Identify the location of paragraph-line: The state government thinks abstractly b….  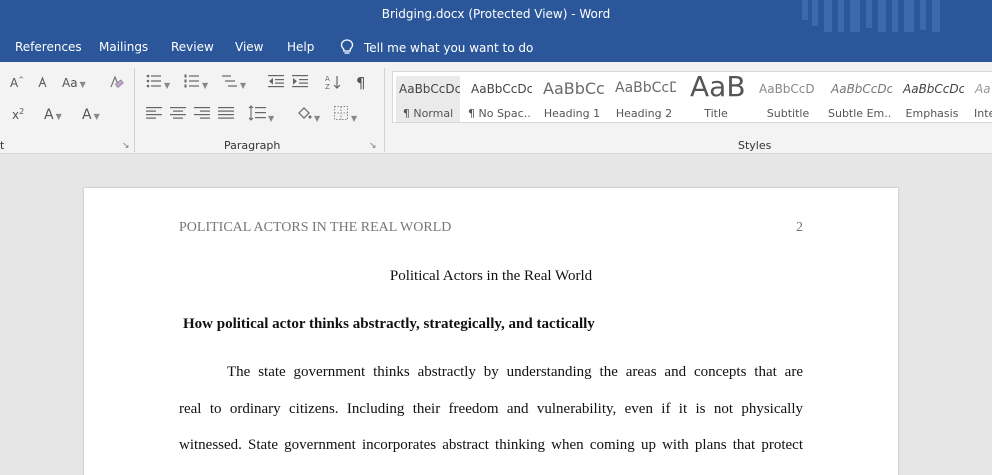
(515, 372).